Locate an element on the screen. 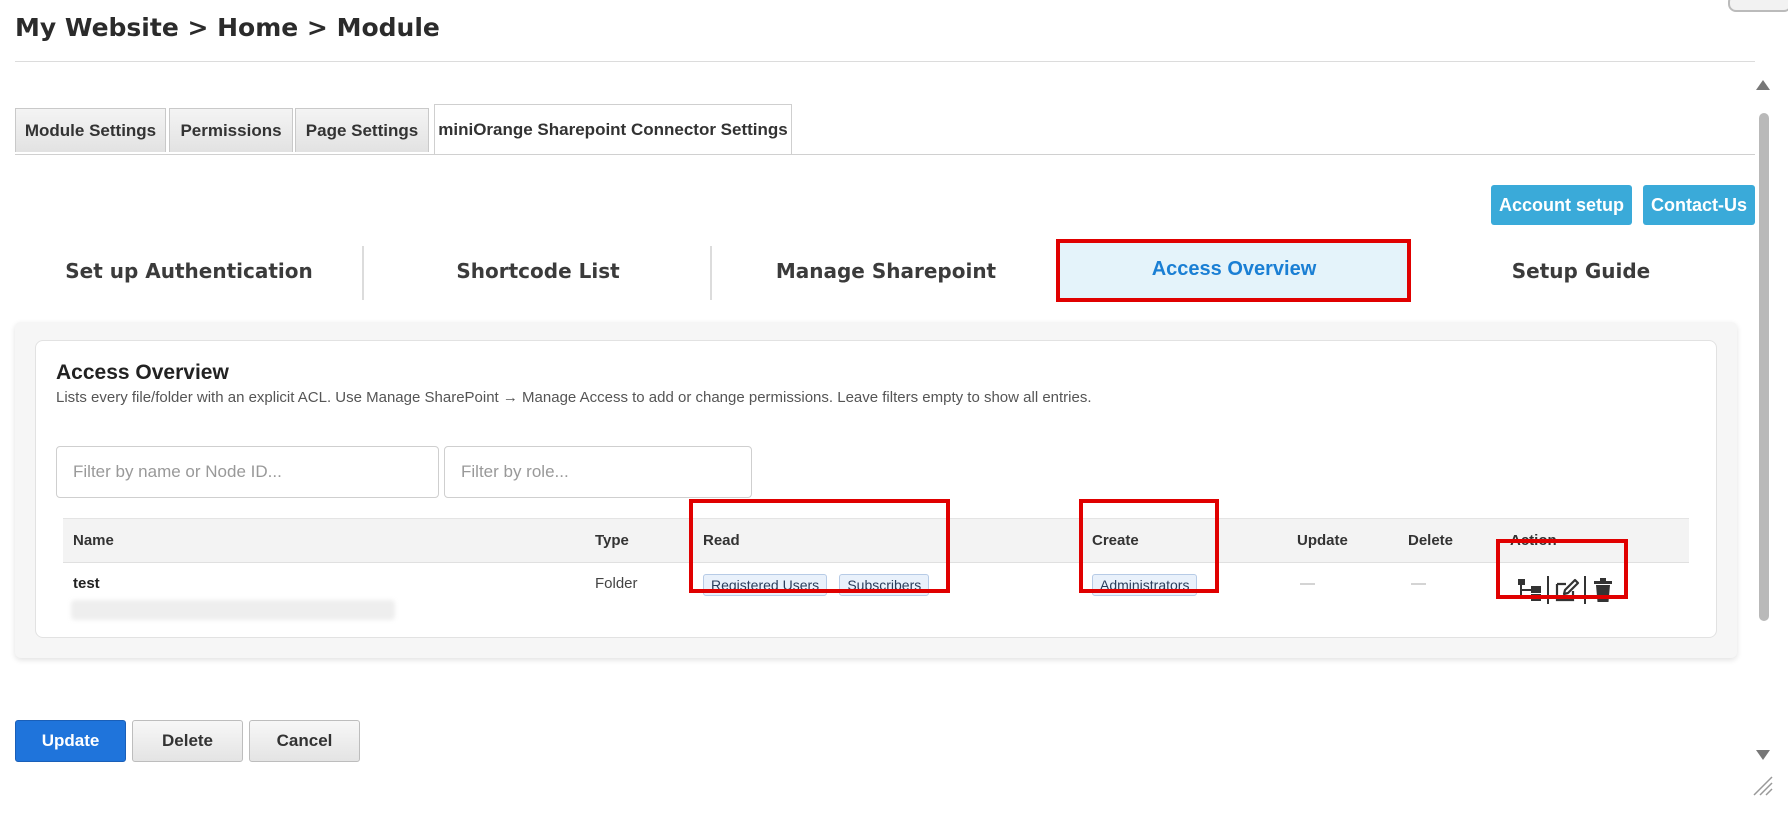 The image size is (1788, 814). contact-us-button: Contact-Us is located at coordinates (1699, 205).